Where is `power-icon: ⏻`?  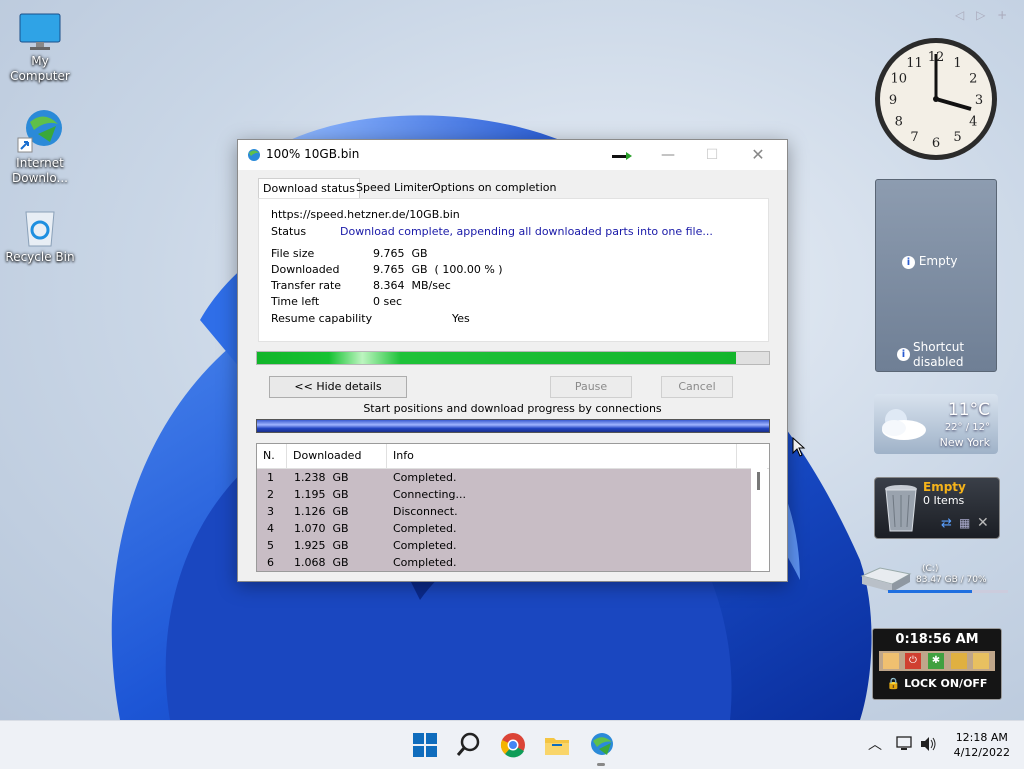
power-icon: ⏻ is located at coordinates (913, 661).